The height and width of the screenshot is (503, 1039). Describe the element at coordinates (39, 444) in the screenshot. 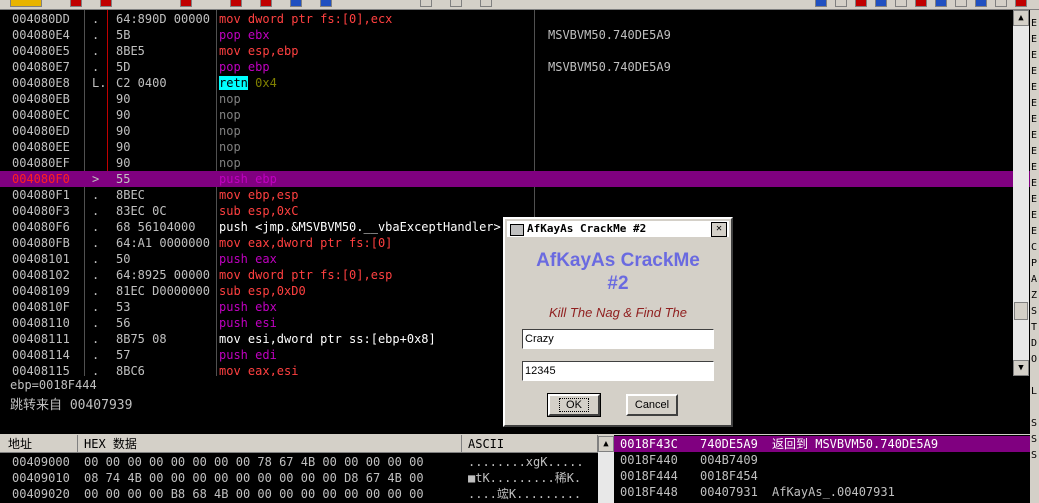

I see `column-header-address: 地址` at that location.